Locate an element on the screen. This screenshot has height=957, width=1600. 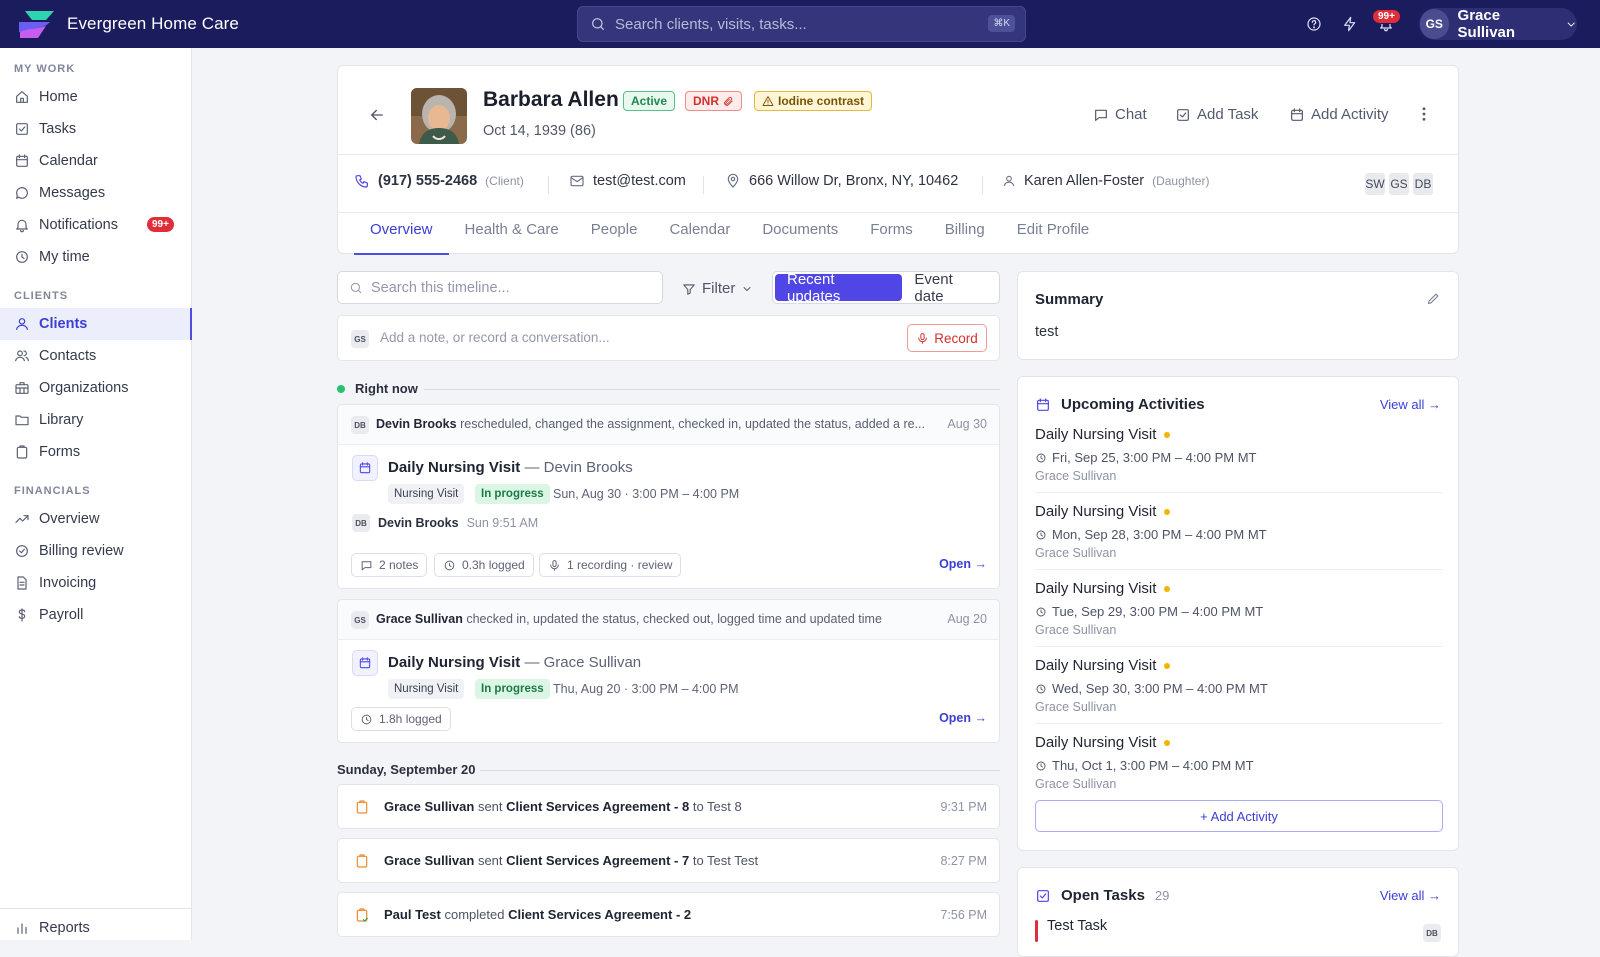
dollar-icon is located at coordinates (22, 615).